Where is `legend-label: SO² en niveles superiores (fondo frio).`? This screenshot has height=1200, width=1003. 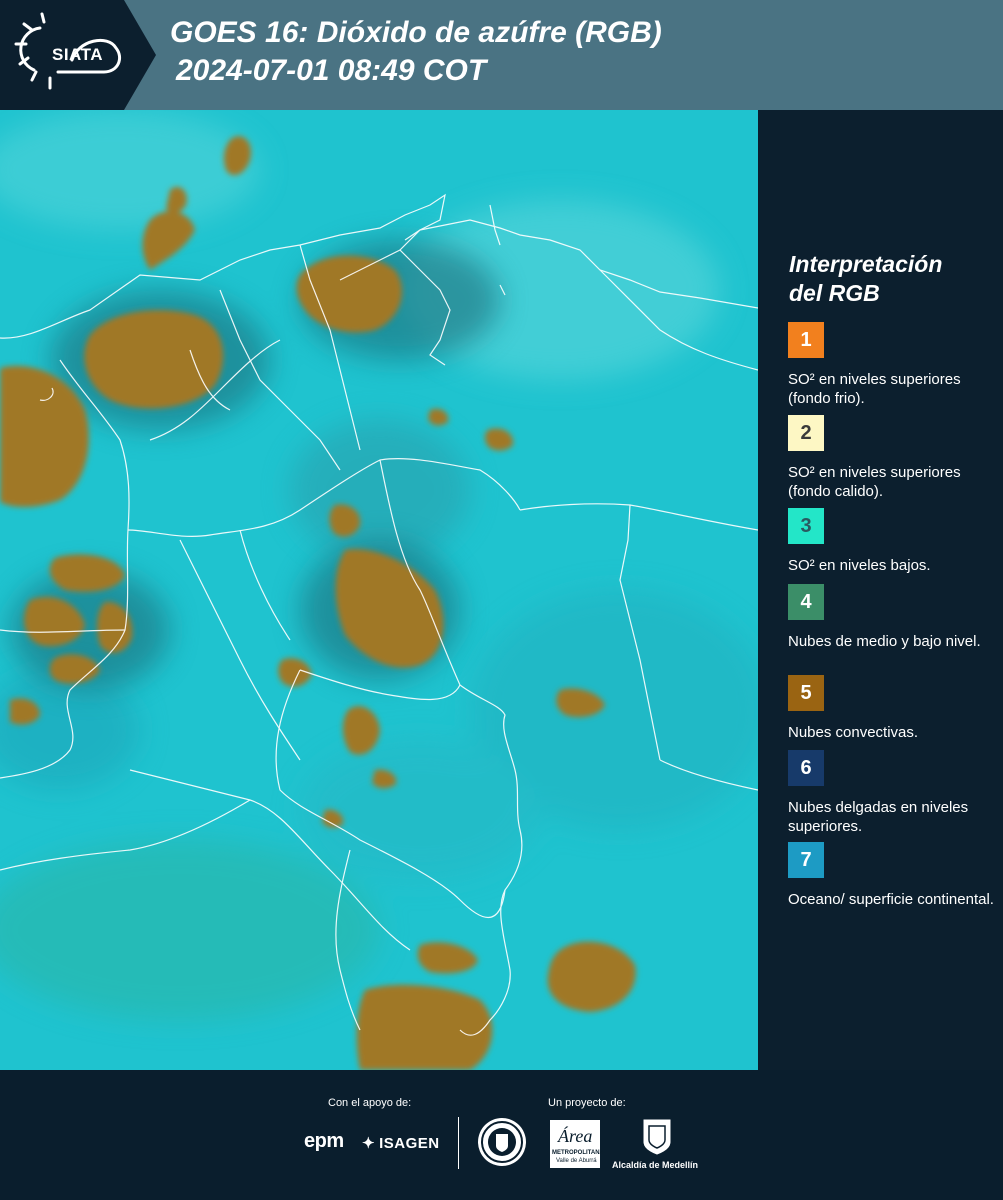
legend-label: SO² en niveles superiores (fondo frio). is located at coordinates (874, 389).